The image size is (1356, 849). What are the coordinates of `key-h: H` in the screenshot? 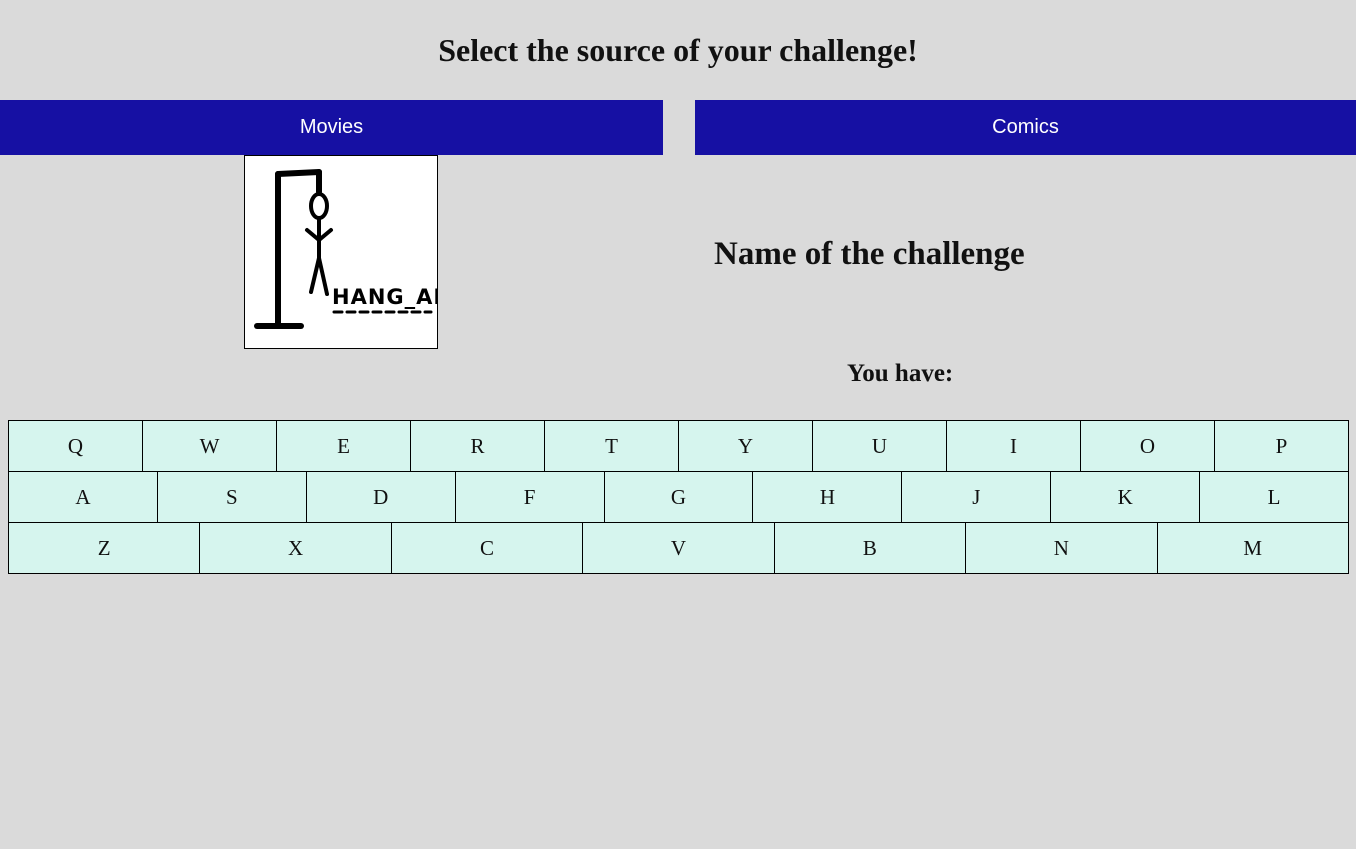 It's located at (827, 497).